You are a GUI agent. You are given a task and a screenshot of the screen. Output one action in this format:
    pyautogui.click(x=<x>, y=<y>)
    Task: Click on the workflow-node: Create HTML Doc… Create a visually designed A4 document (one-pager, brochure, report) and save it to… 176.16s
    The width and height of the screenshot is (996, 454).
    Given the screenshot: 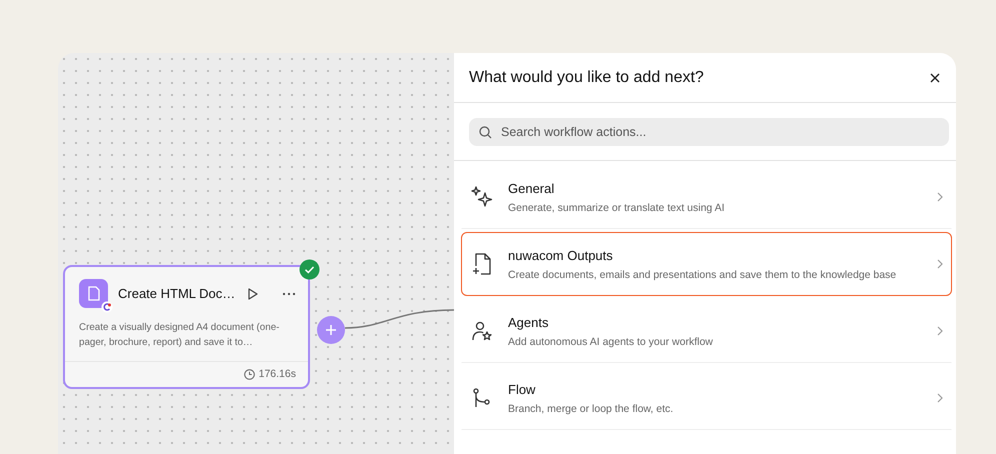 What is the action you would take?
    pyautogui.click(x=186, y=327)
    